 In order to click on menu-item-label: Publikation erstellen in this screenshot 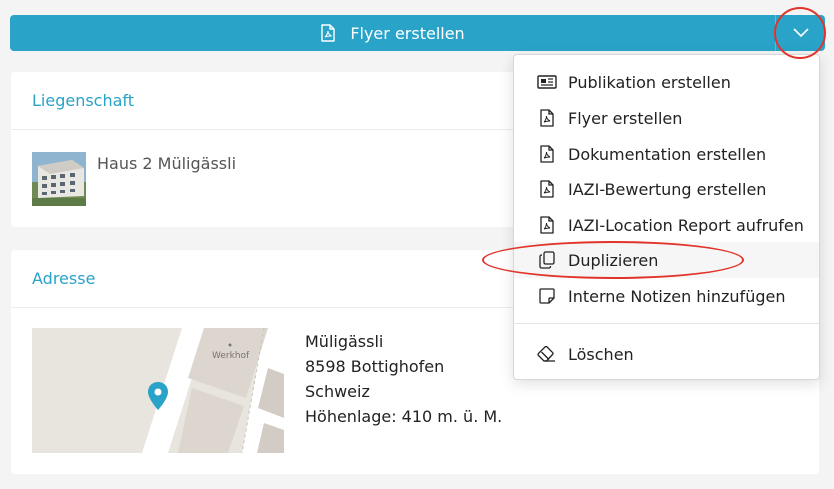, I will do `click(649, 82)`.